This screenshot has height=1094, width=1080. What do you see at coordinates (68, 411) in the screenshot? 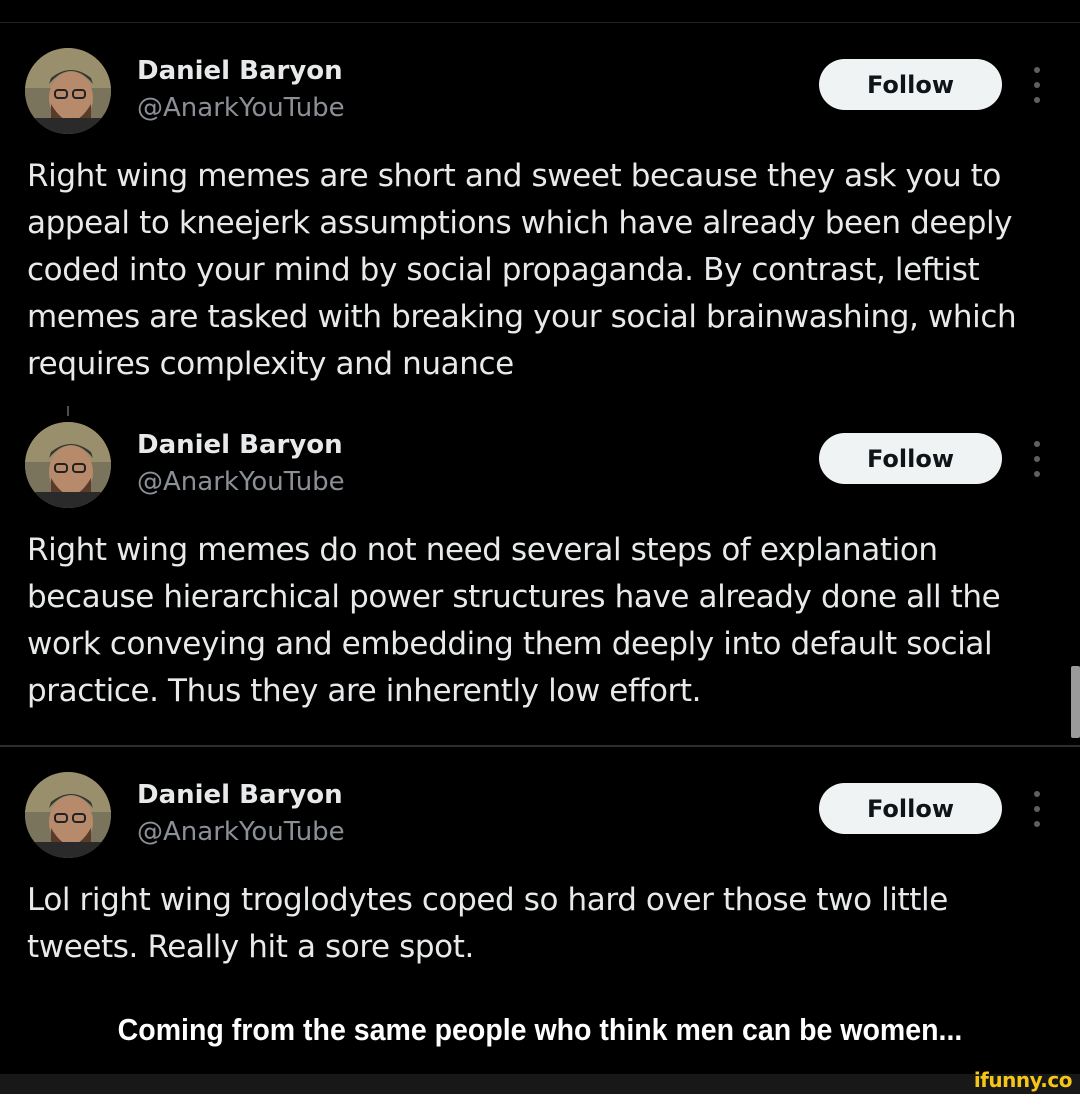
I see `thread-connector` at bounding box center [68, 411].